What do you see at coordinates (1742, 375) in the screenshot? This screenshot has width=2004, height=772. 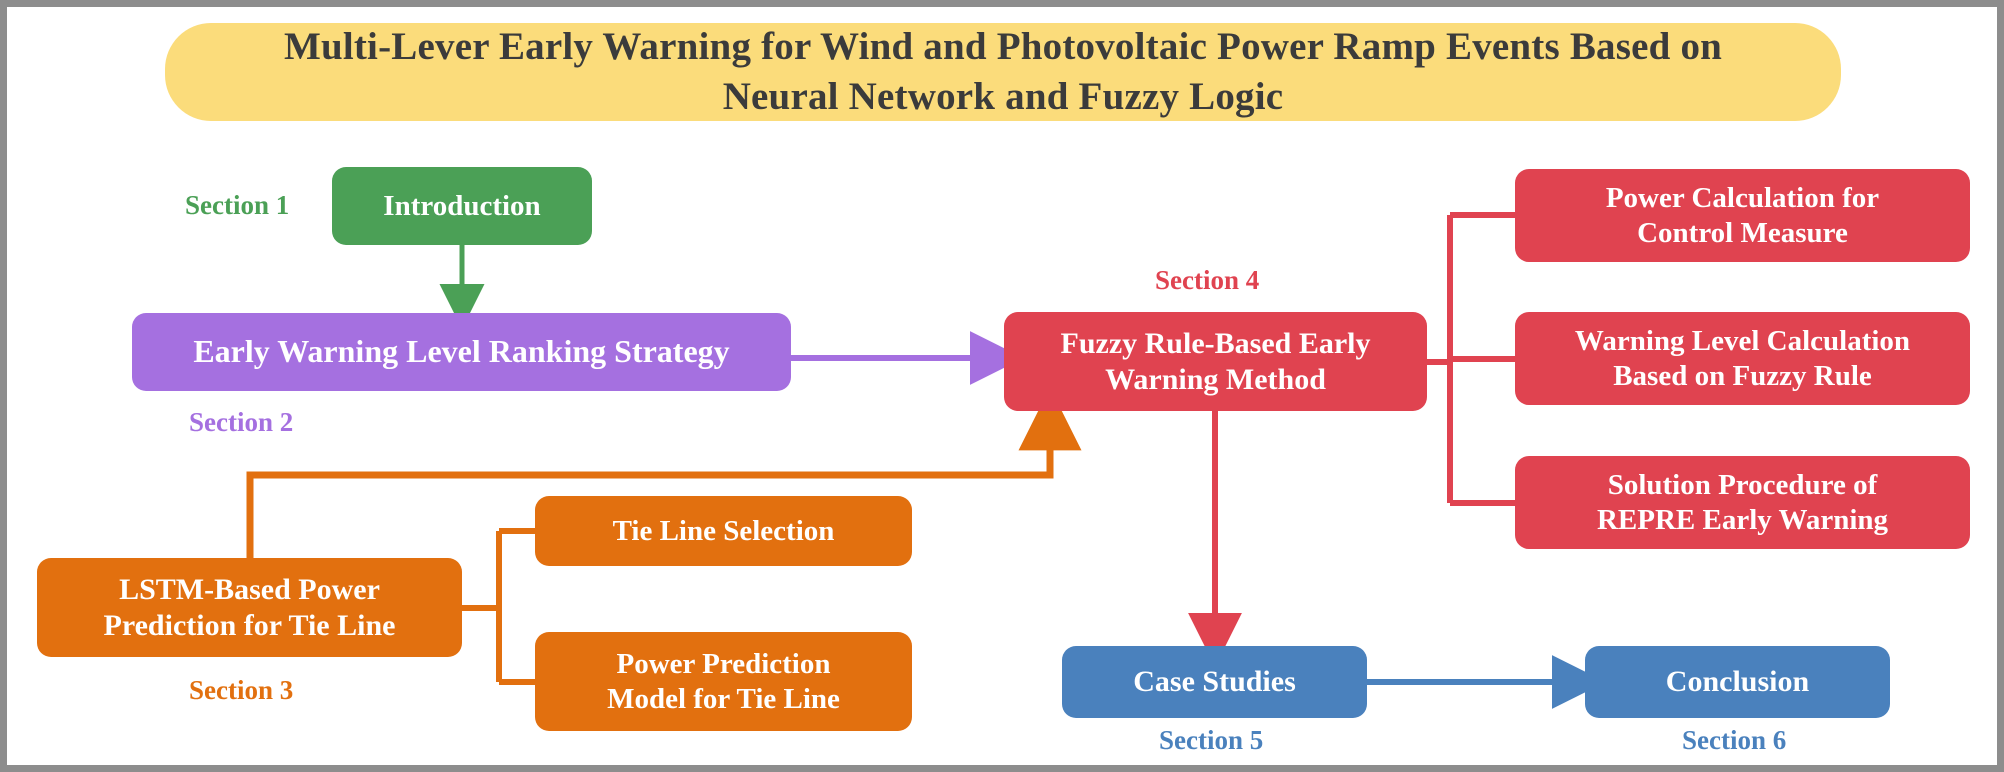 I see `node-wlc-line2: Based on Fuzzy Rule` at bounding box center [1742, 375].